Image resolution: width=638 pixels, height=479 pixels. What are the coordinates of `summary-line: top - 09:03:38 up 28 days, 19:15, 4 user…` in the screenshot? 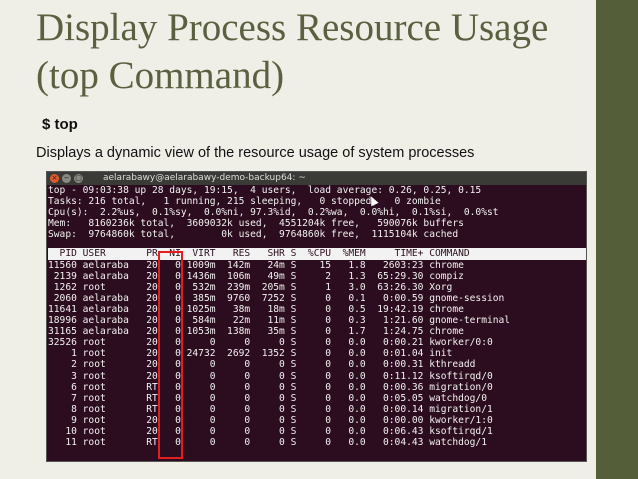 It's located at (265, 190).